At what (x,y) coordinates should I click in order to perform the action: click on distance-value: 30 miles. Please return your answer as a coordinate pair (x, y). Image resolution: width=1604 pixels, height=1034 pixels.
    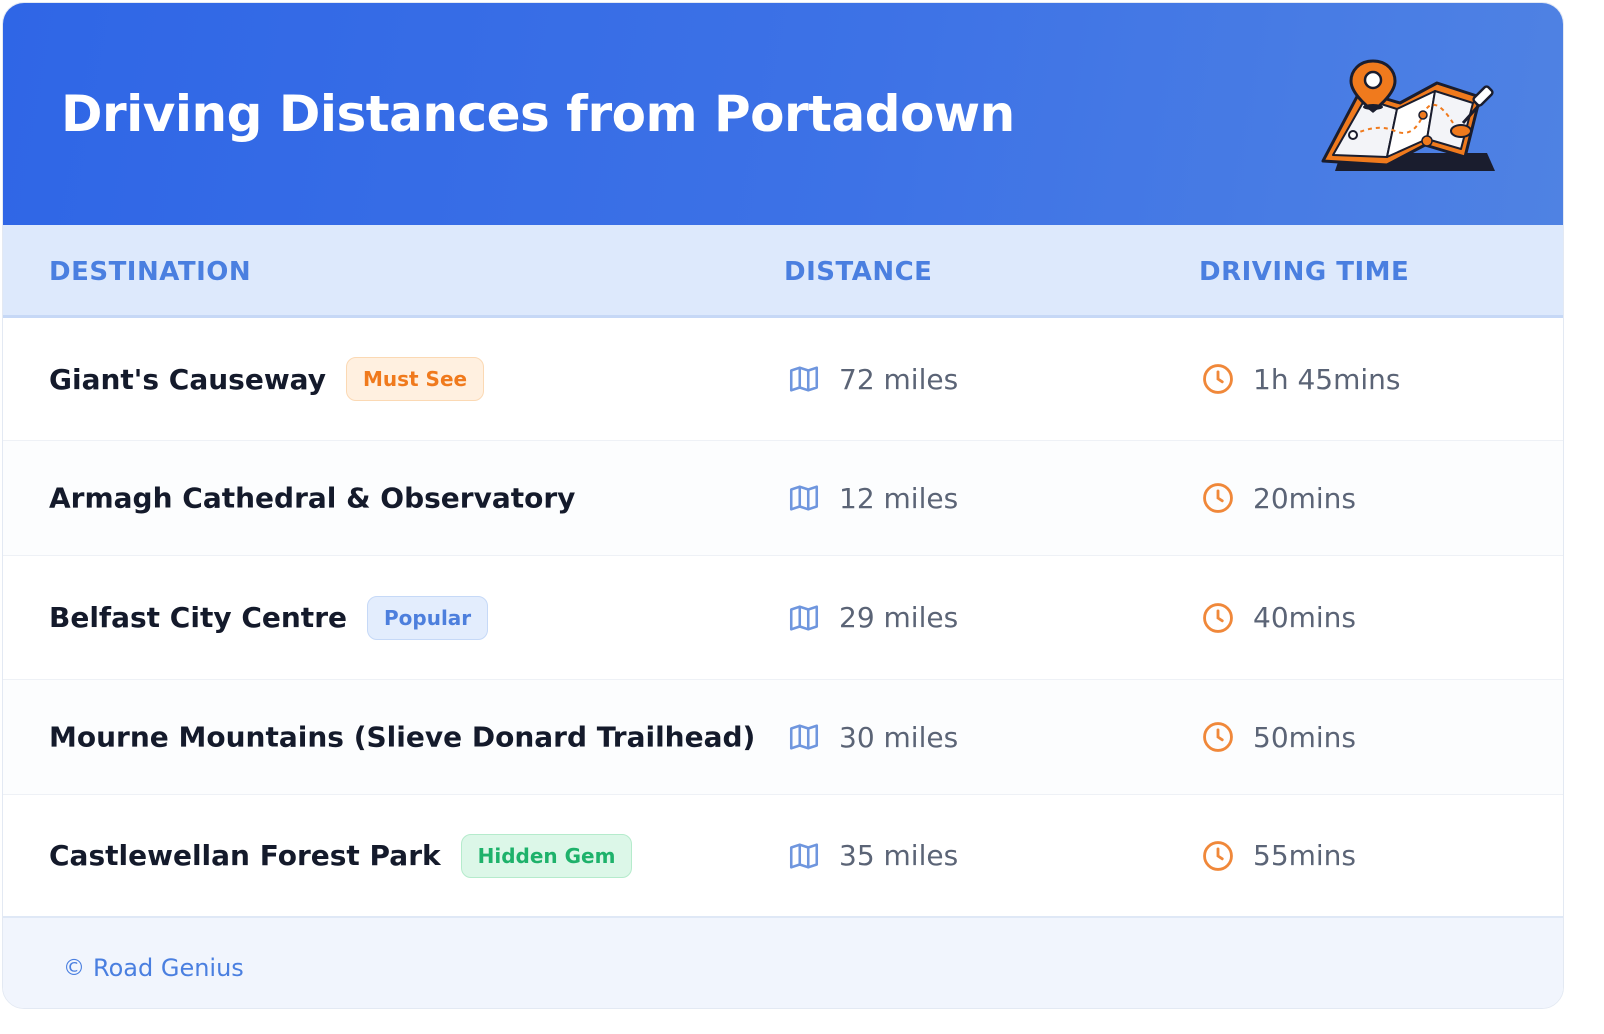
    Looking at the image, I should click on (899, 737).